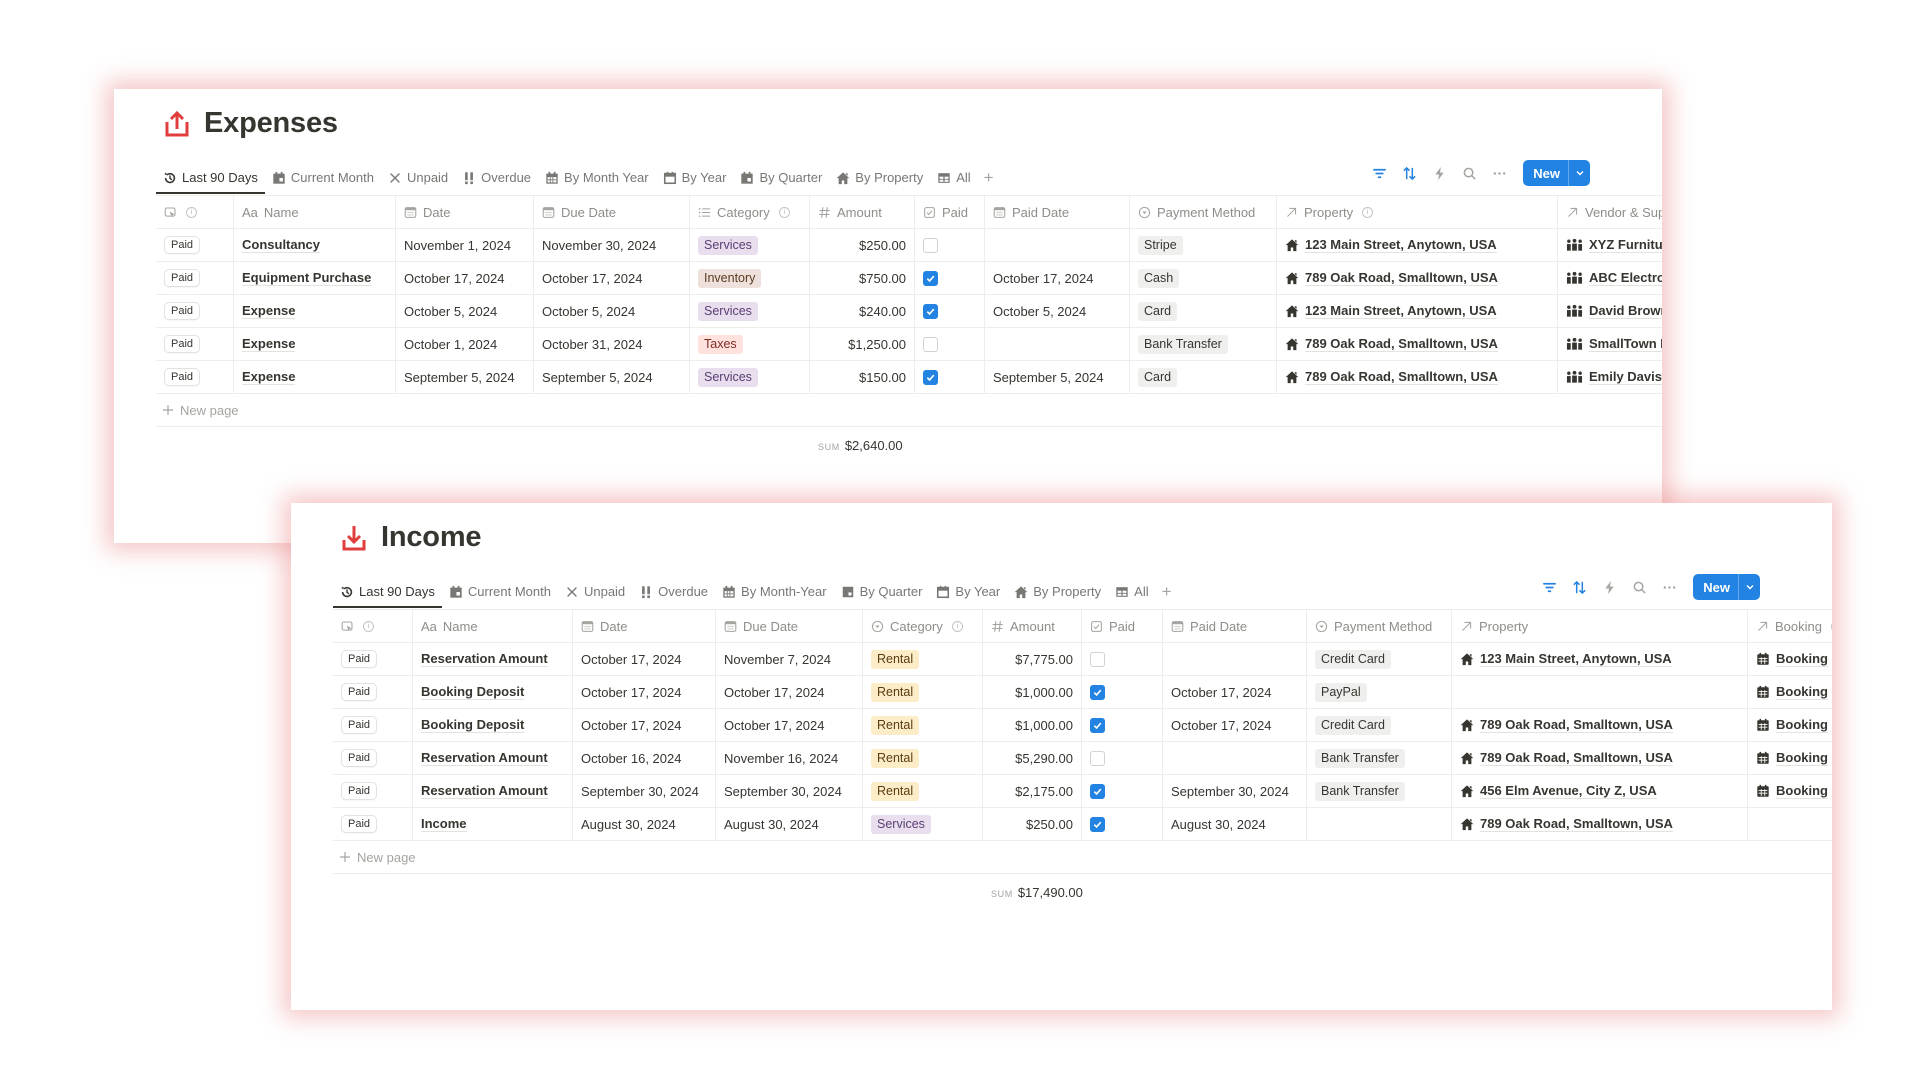 The width and height of the screenshot is (1920, 1080). What do you see at coordinates (1499, 173) in the screenshot?
I see `more-options-button` at bounding box center [1499, 173].